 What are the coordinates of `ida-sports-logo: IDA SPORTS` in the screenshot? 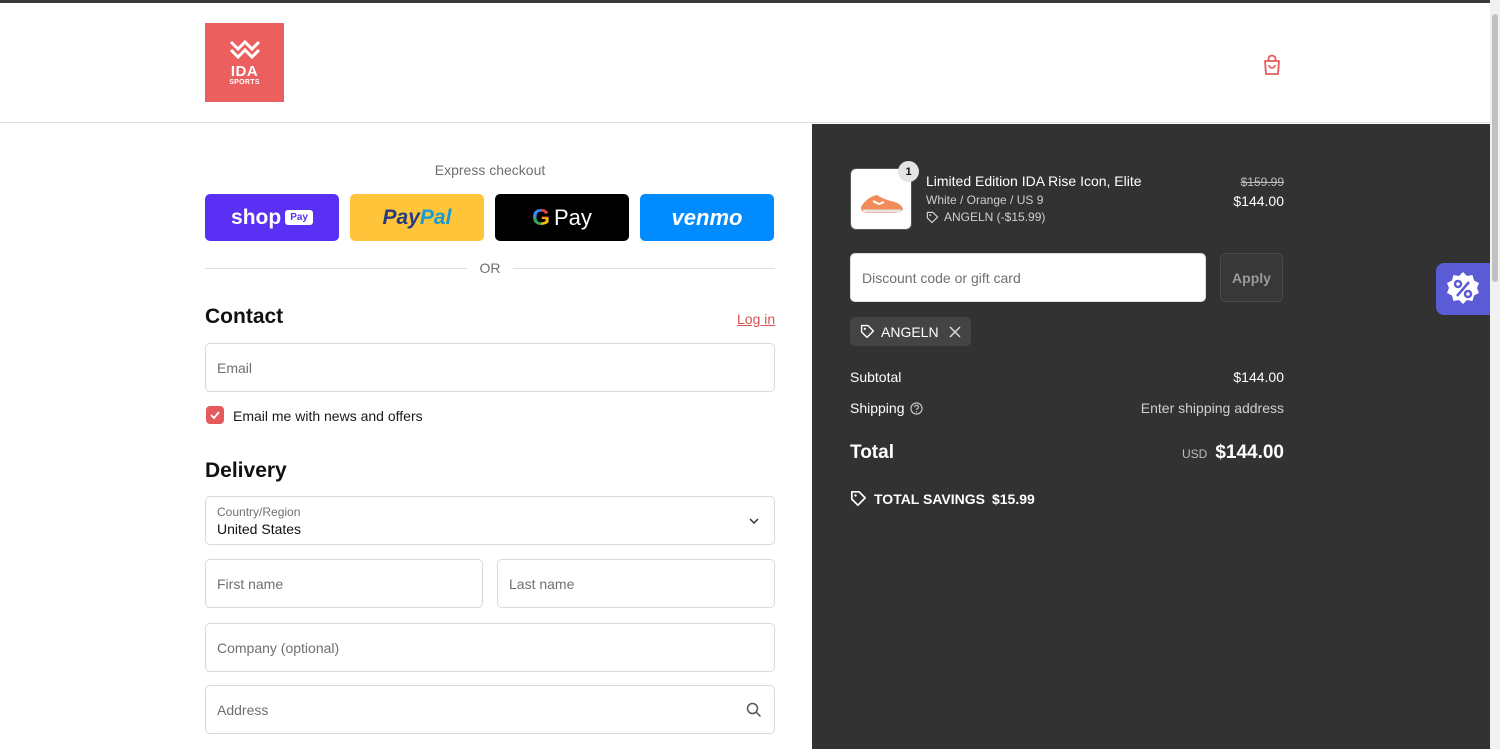 It's located at (244, 62).